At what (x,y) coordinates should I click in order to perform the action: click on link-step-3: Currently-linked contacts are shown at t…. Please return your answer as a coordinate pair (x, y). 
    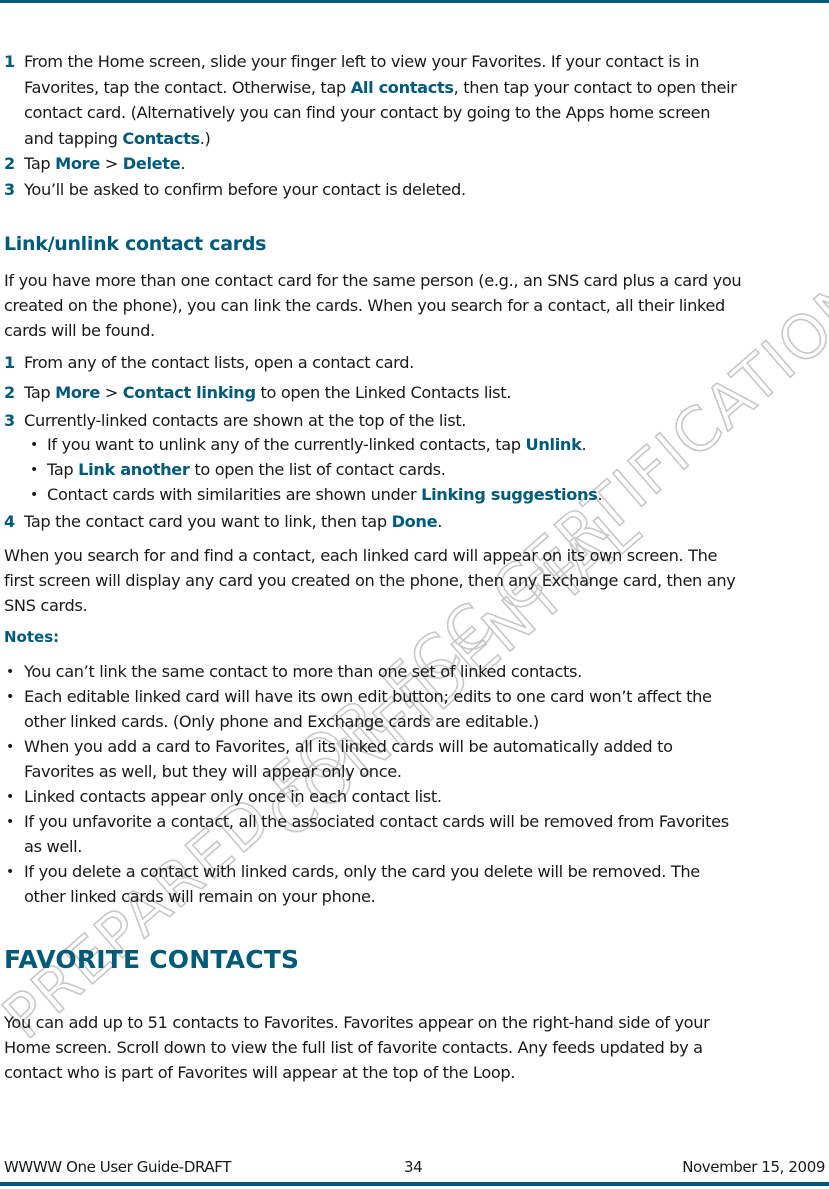
    Looking at the image, I should click on (245, 421).